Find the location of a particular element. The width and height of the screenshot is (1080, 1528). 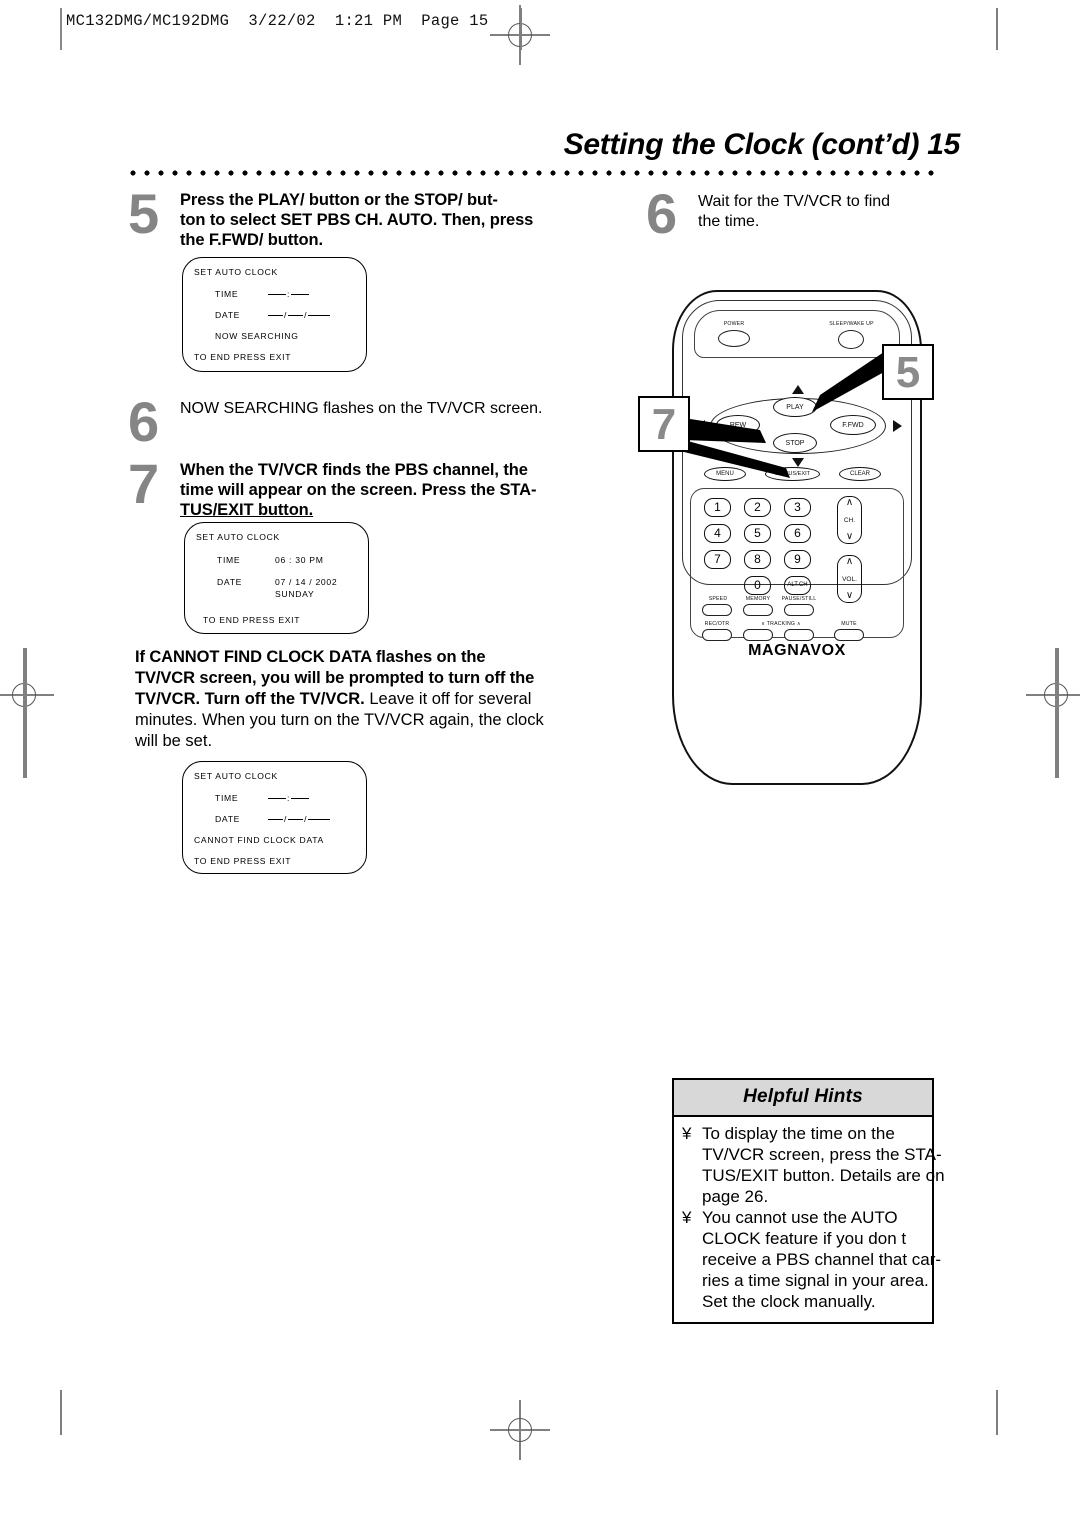

tracking-up-icon: ∧ is located at coordinates (798, 624).